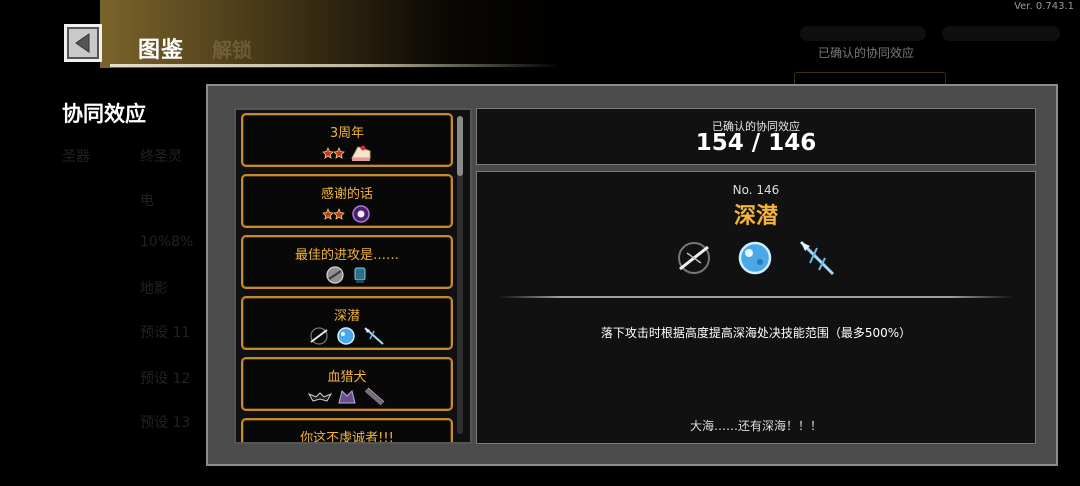 This screenshot has width=1080, height=486. I want to click on synergy-name: 深潜, so click(755, 216).